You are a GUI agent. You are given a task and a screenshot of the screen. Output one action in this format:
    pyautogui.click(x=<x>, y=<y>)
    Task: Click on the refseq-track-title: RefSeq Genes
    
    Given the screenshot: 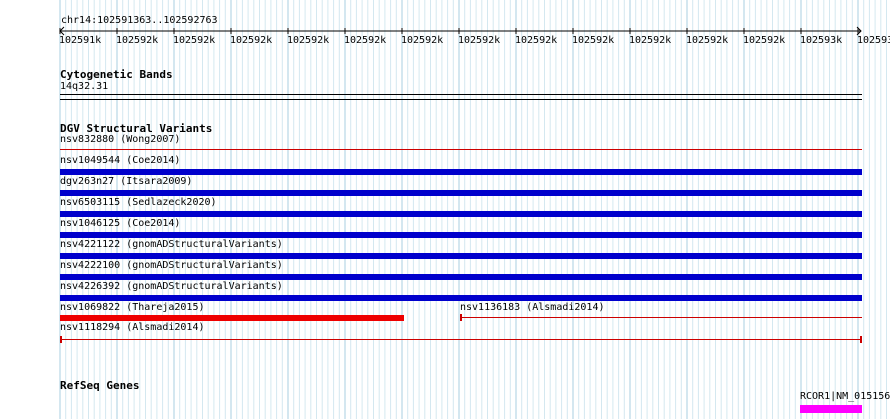 What is the action you would take?
    pyautogui.click(x=100, y=385)
    